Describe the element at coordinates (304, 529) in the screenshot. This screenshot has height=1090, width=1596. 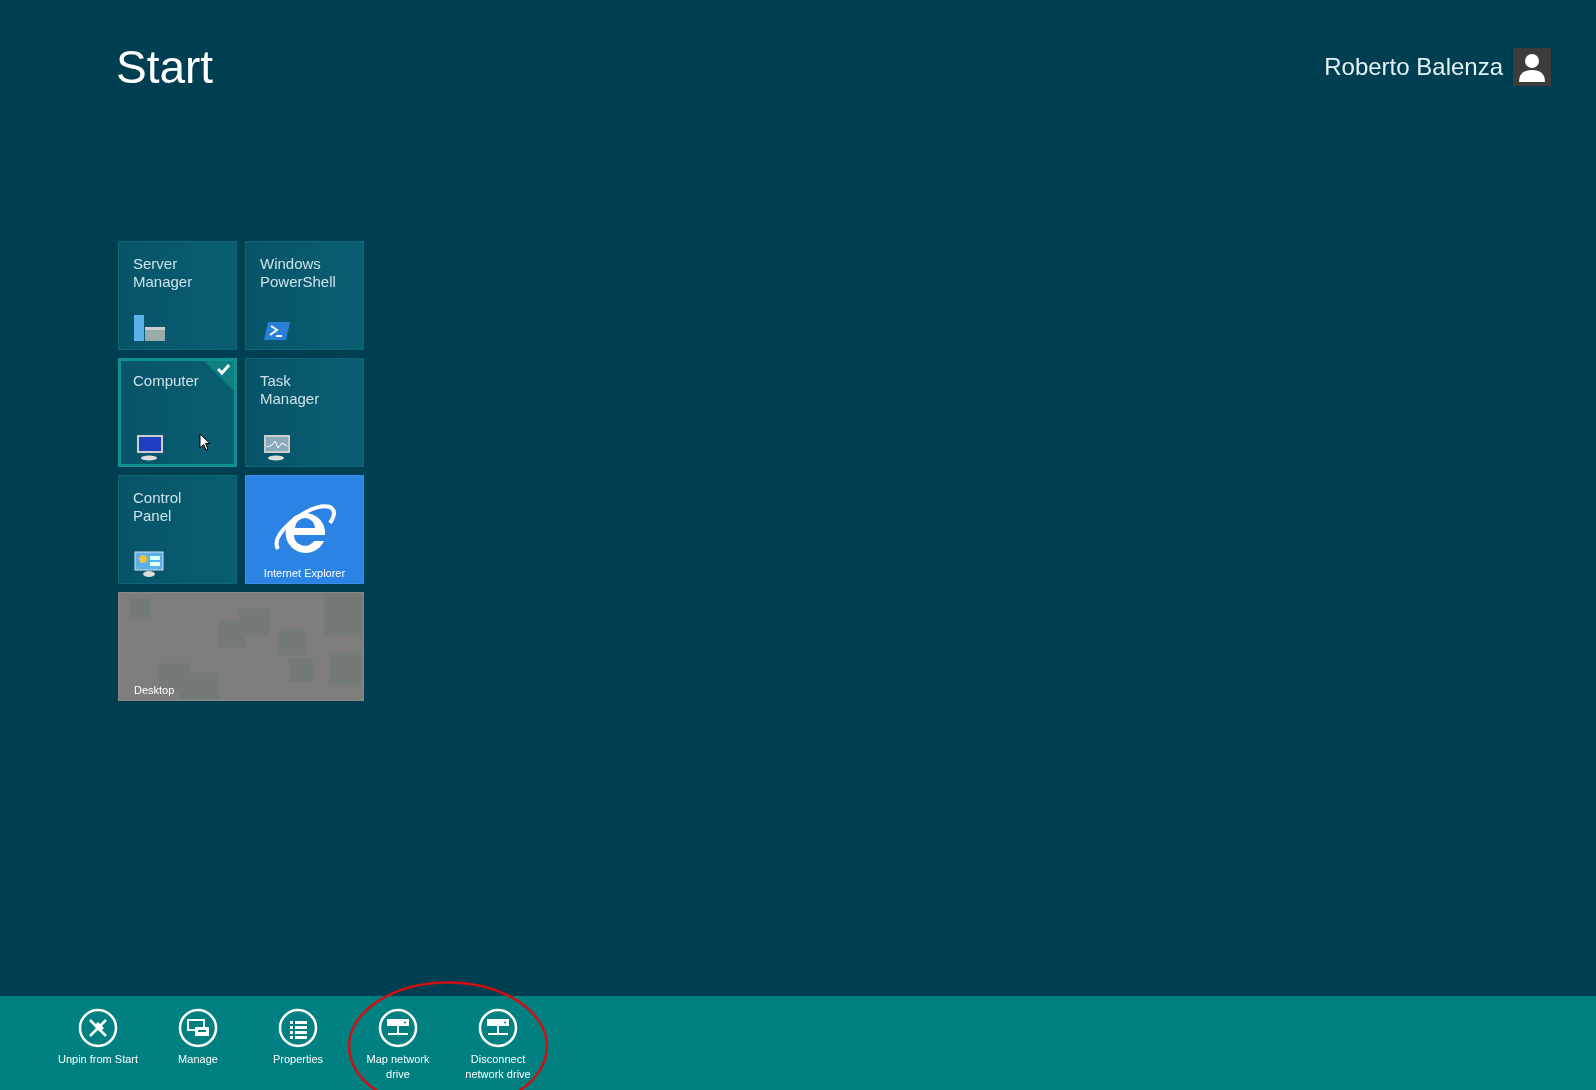
I see `app-tile: Internet Explorer` at that location.